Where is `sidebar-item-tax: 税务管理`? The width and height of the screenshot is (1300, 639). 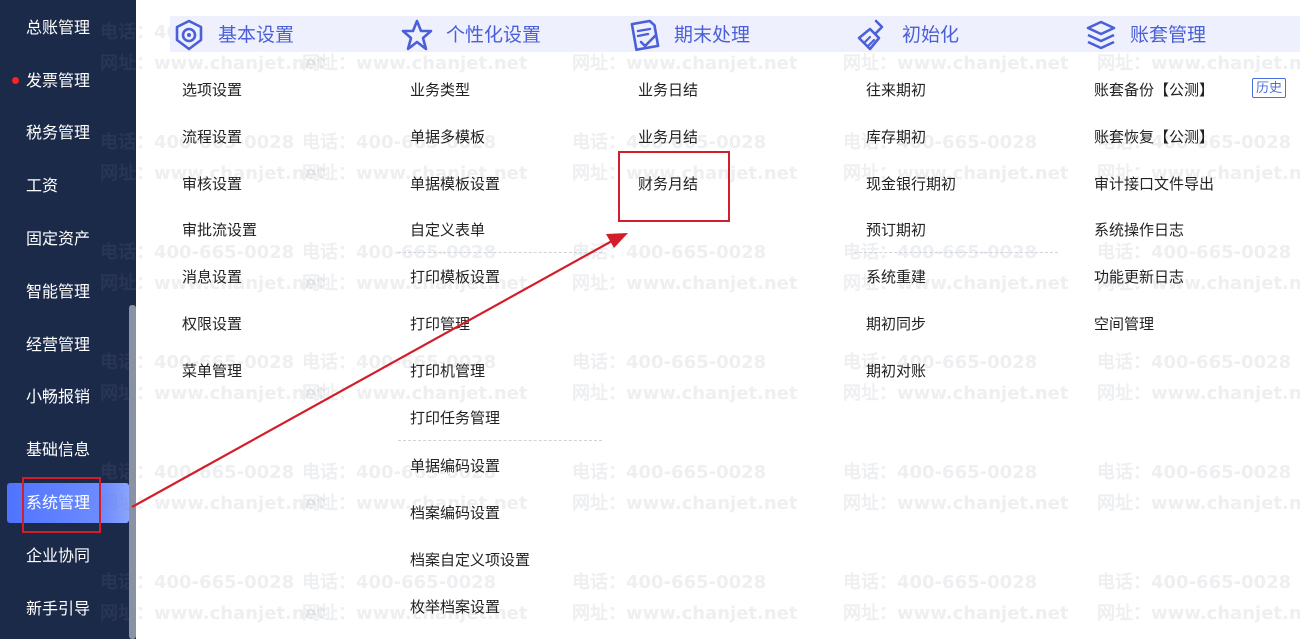 sidebar-item-tax: 税务管理 is located at coordinates (65, 133).